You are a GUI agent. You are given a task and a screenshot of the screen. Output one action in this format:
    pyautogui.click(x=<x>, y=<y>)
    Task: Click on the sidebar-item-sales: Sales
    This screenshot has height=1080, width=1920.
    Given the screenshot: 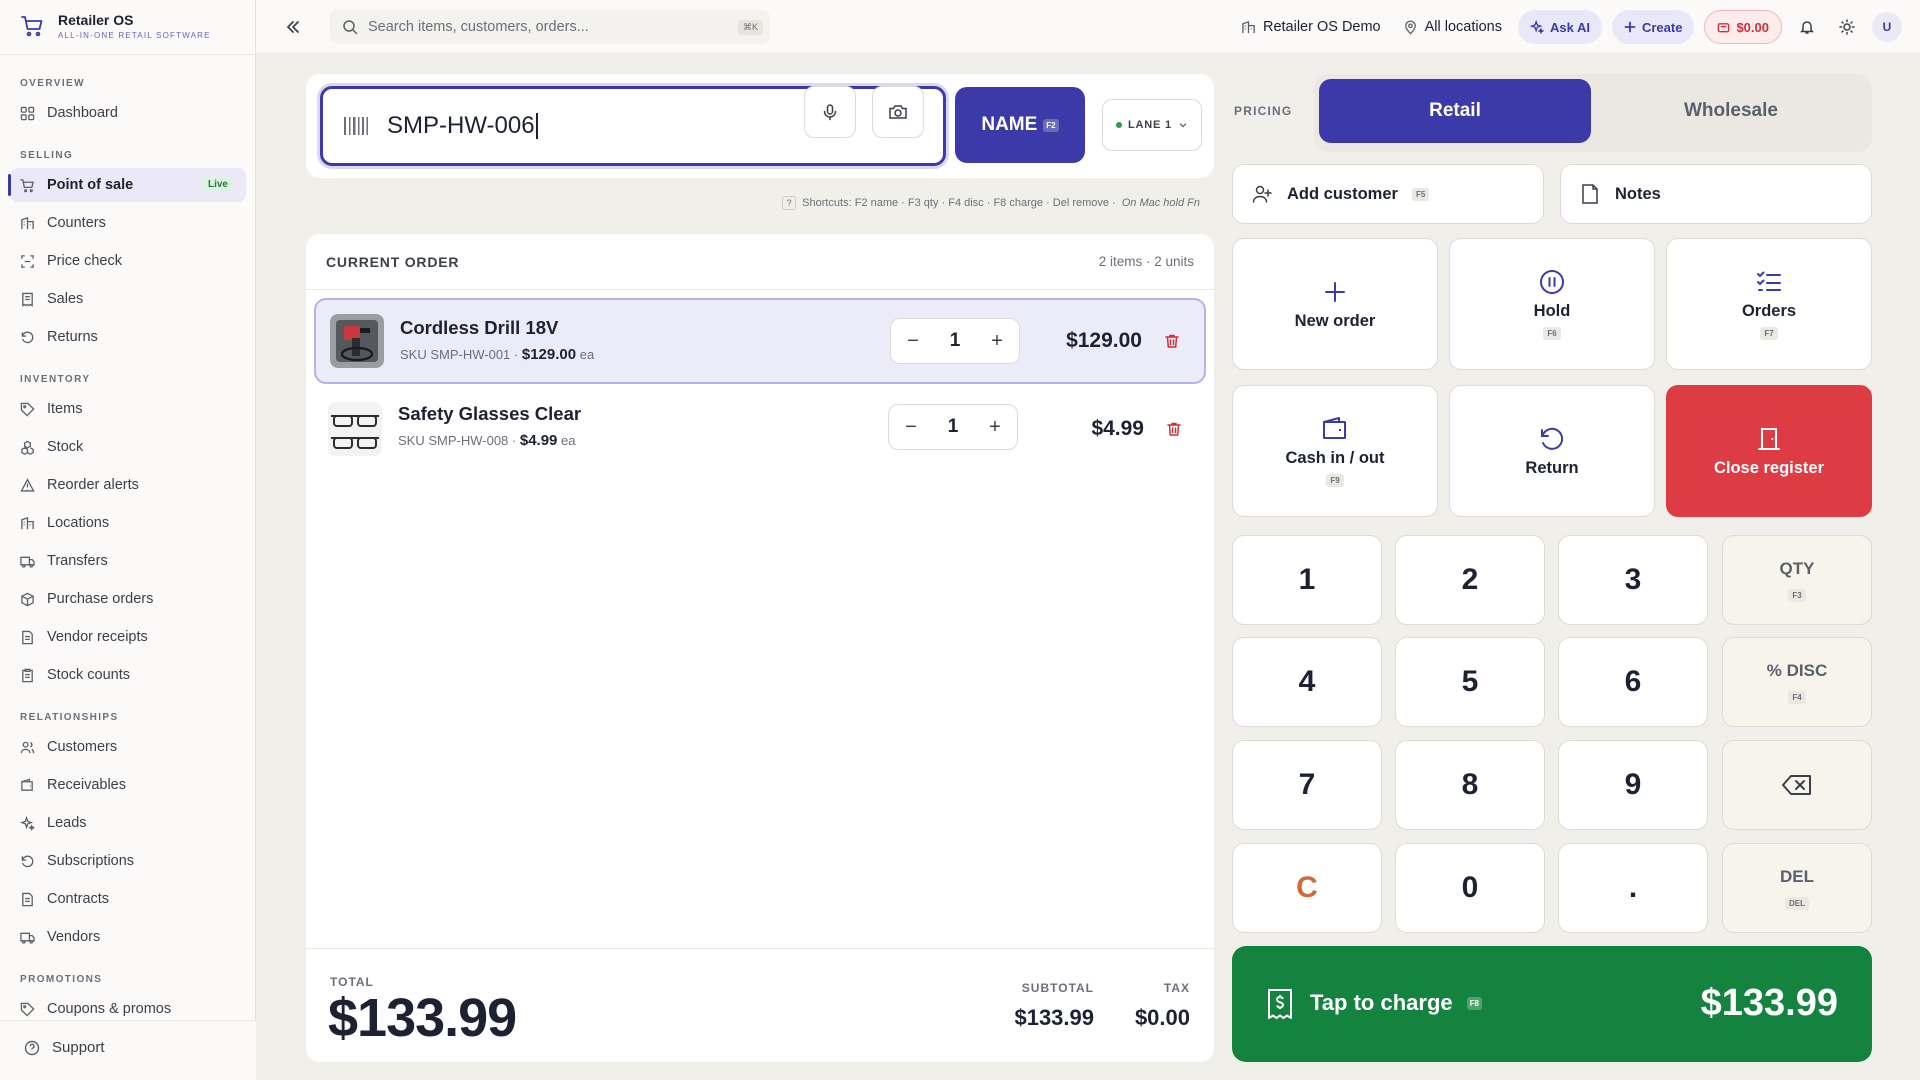 What is the action you would take?
    pyautogui.click(x=128, y=299)
    